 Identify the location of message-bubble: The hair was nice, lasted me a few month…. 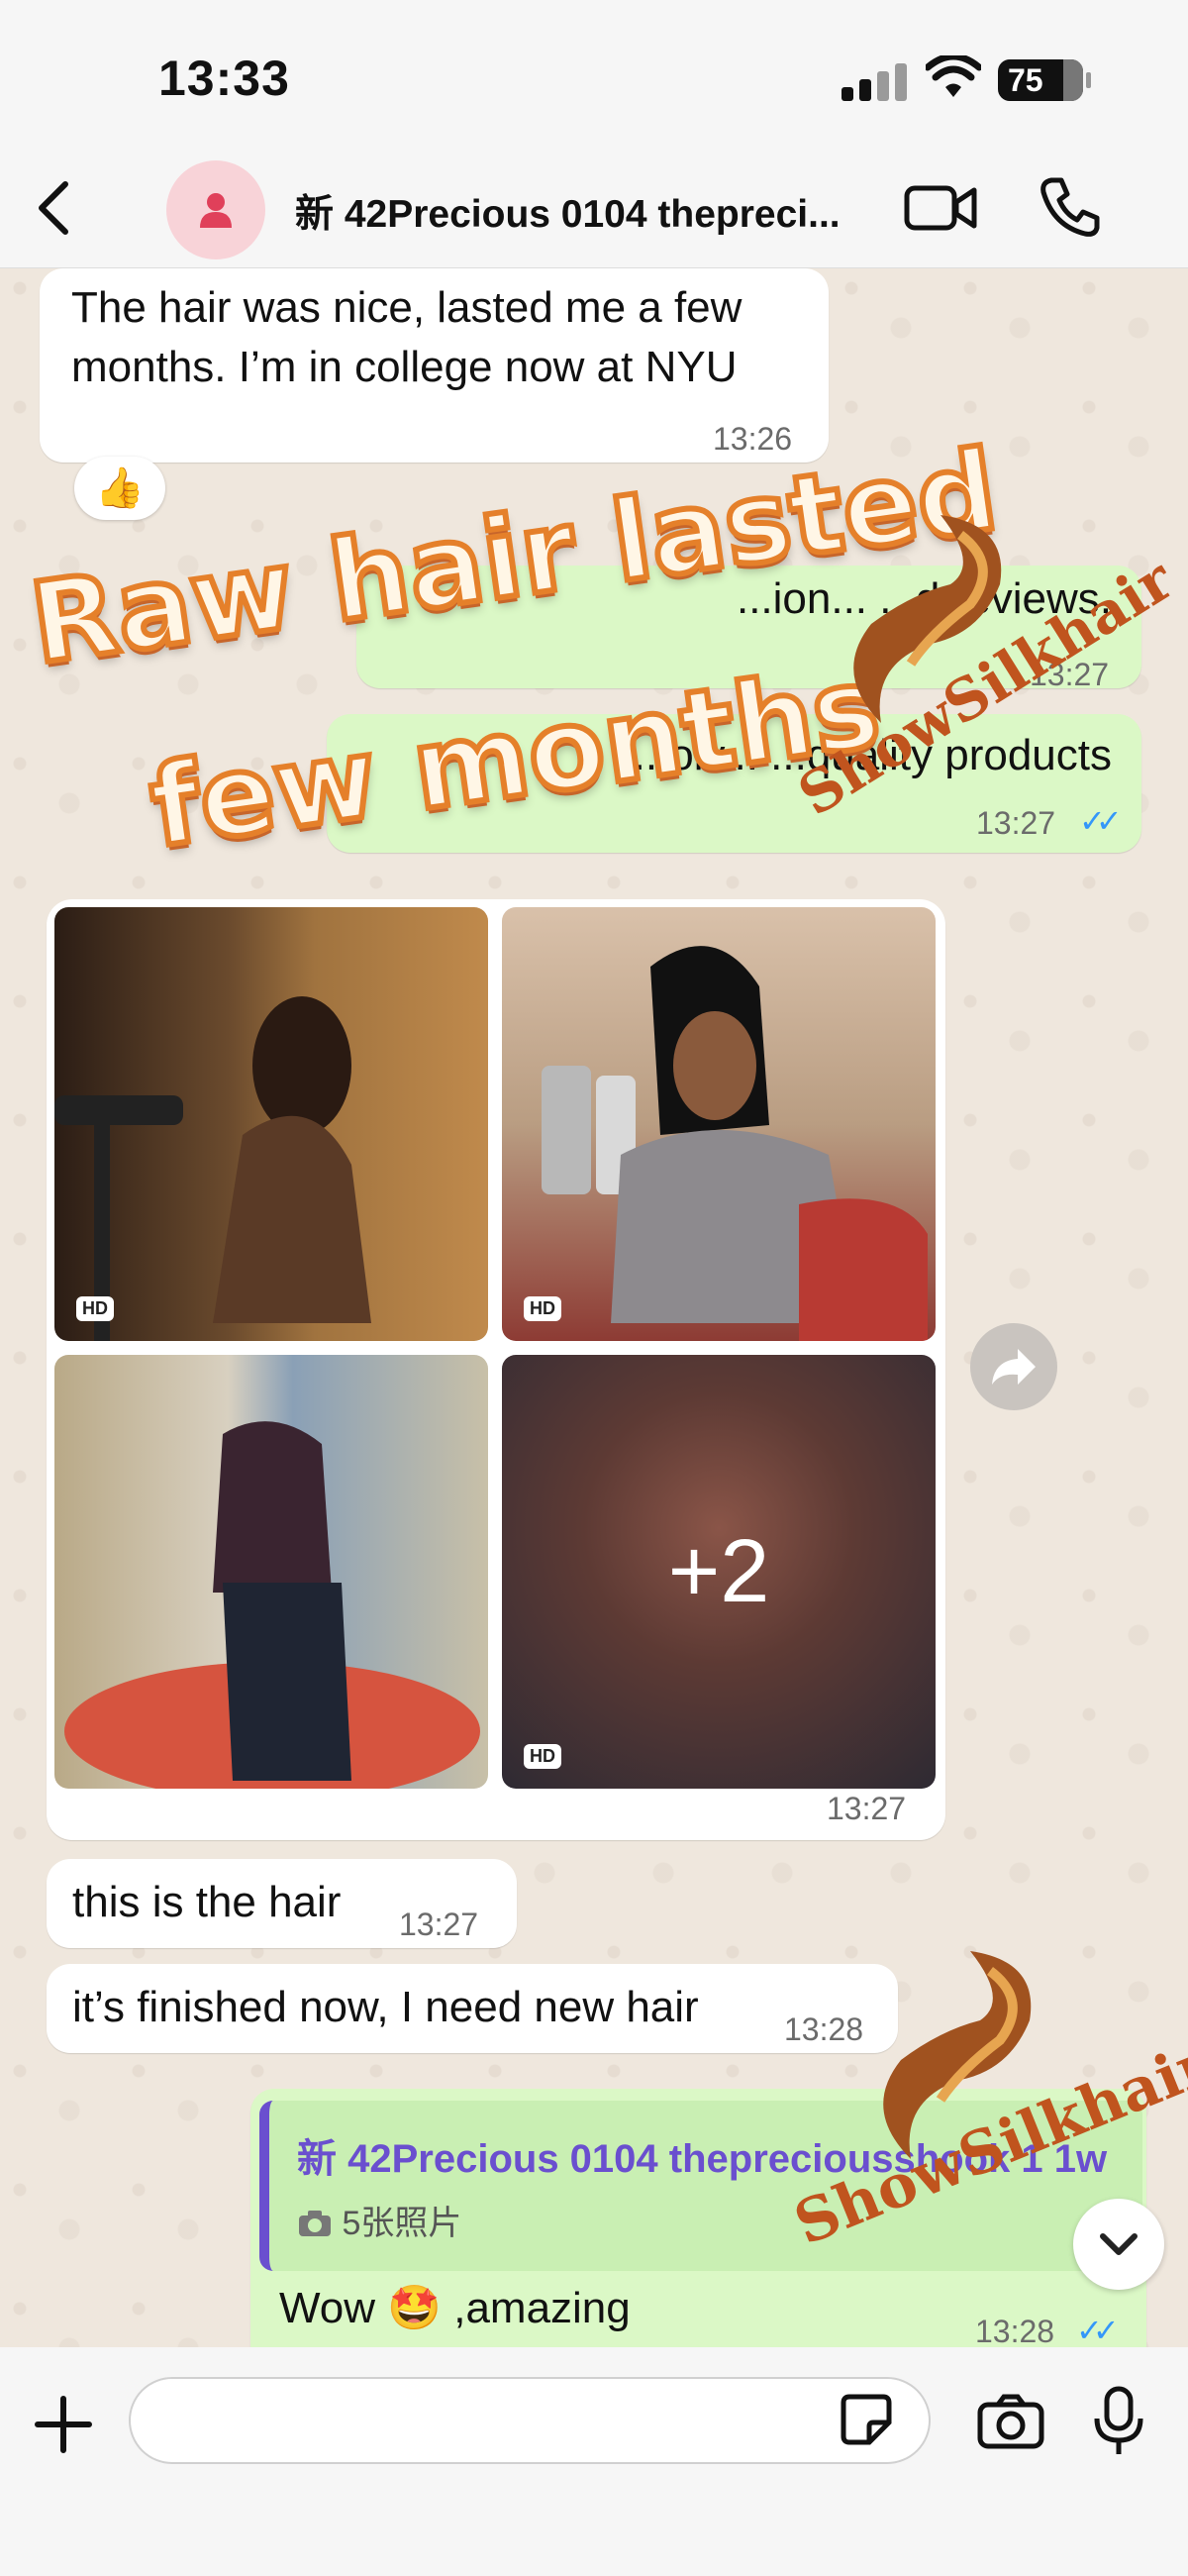
(434, 365).